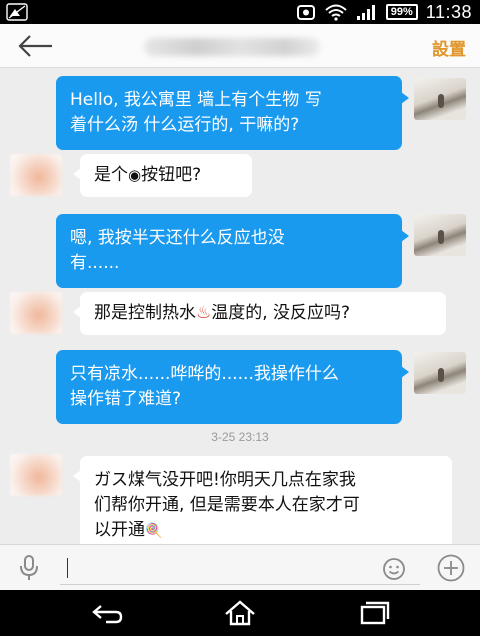  I want to click on status-bar: 99% 11:38, so click(240, 12).